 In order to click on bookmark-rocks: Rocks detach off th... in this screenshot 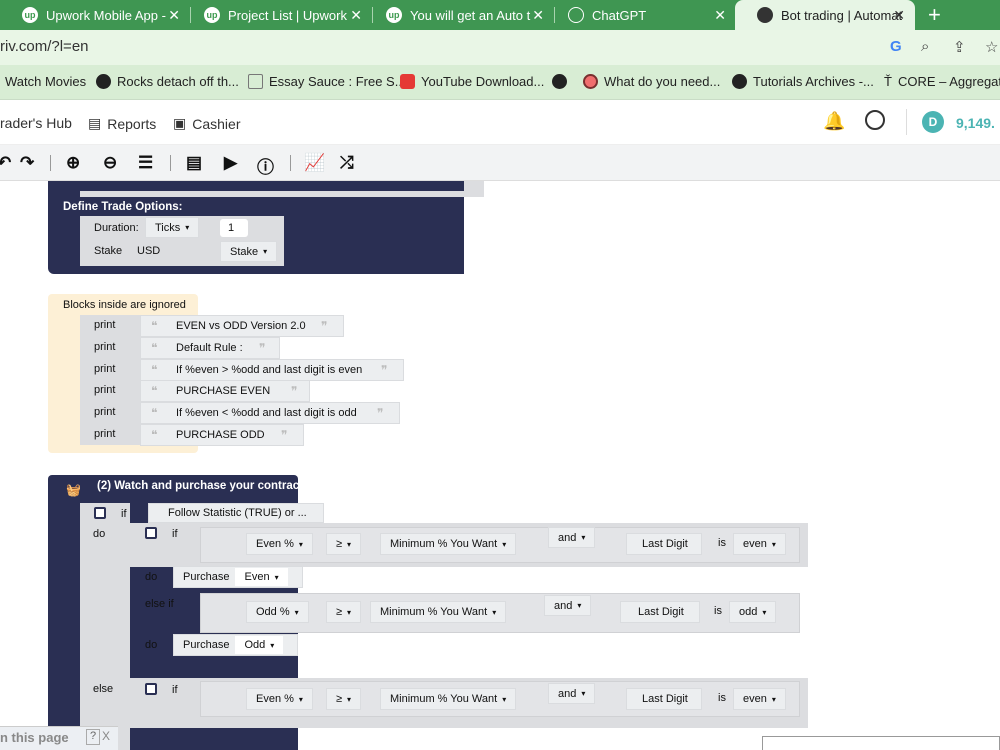, I will do `click(167, 81)`.